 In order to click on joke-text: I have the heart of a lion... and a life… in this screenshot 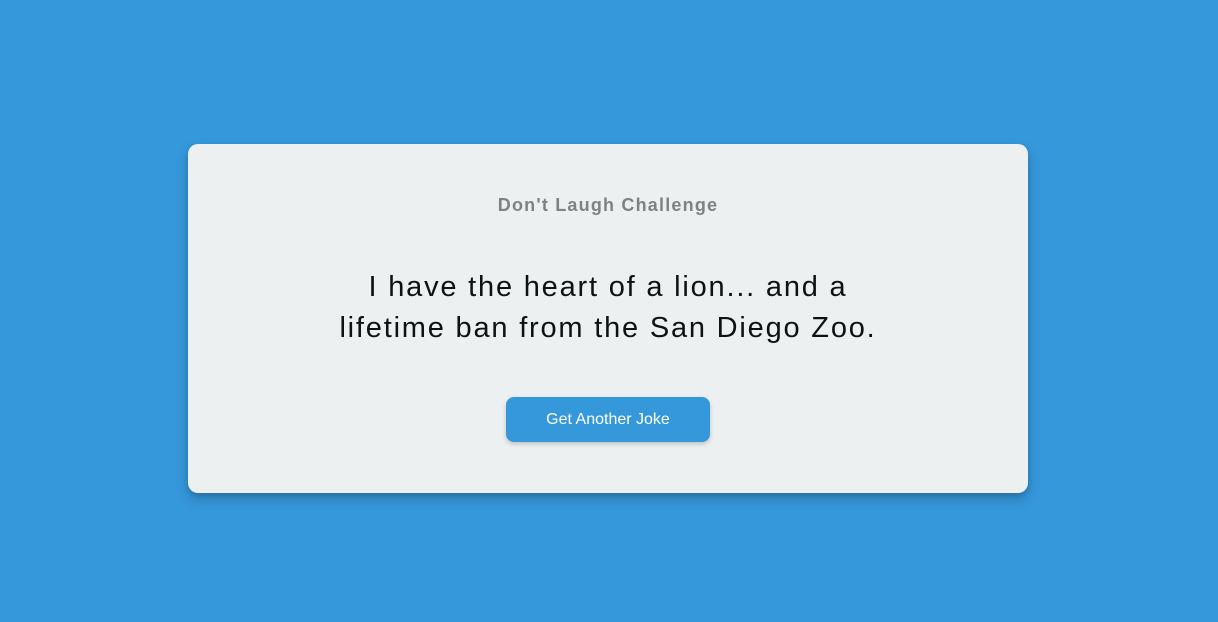, I will do `click(608, 307)`.